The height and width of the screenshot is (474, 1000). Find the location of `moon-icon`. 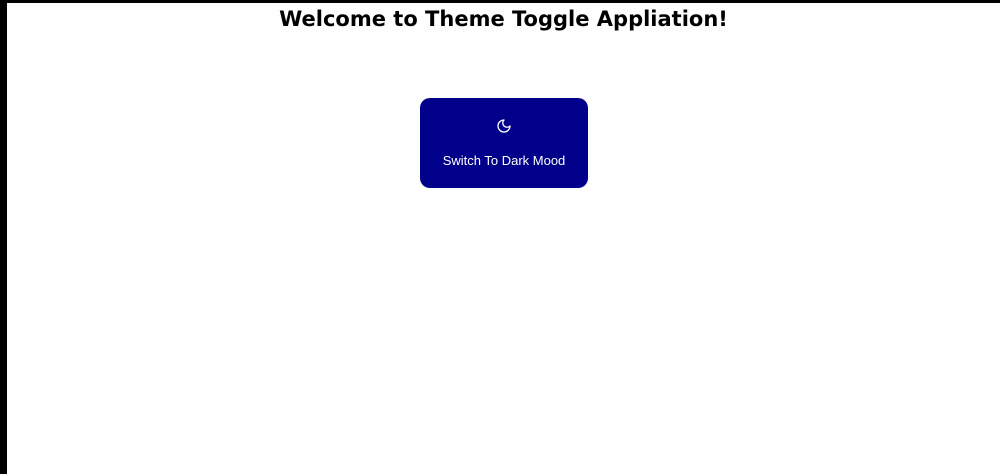

moon-icon is located at coordinates (504, 126).